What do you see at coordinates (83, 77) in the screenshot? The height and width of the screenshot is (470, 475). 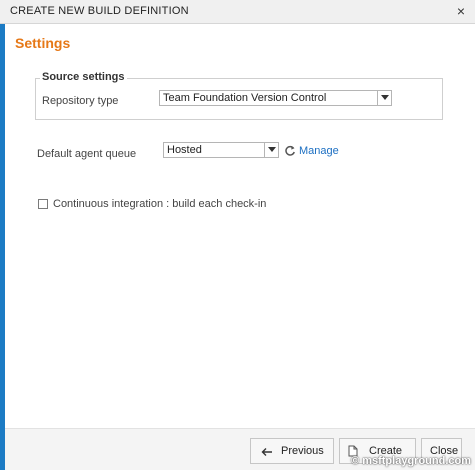 I see `source-settings-legend: Source settings` at bounding box center [83, 77].